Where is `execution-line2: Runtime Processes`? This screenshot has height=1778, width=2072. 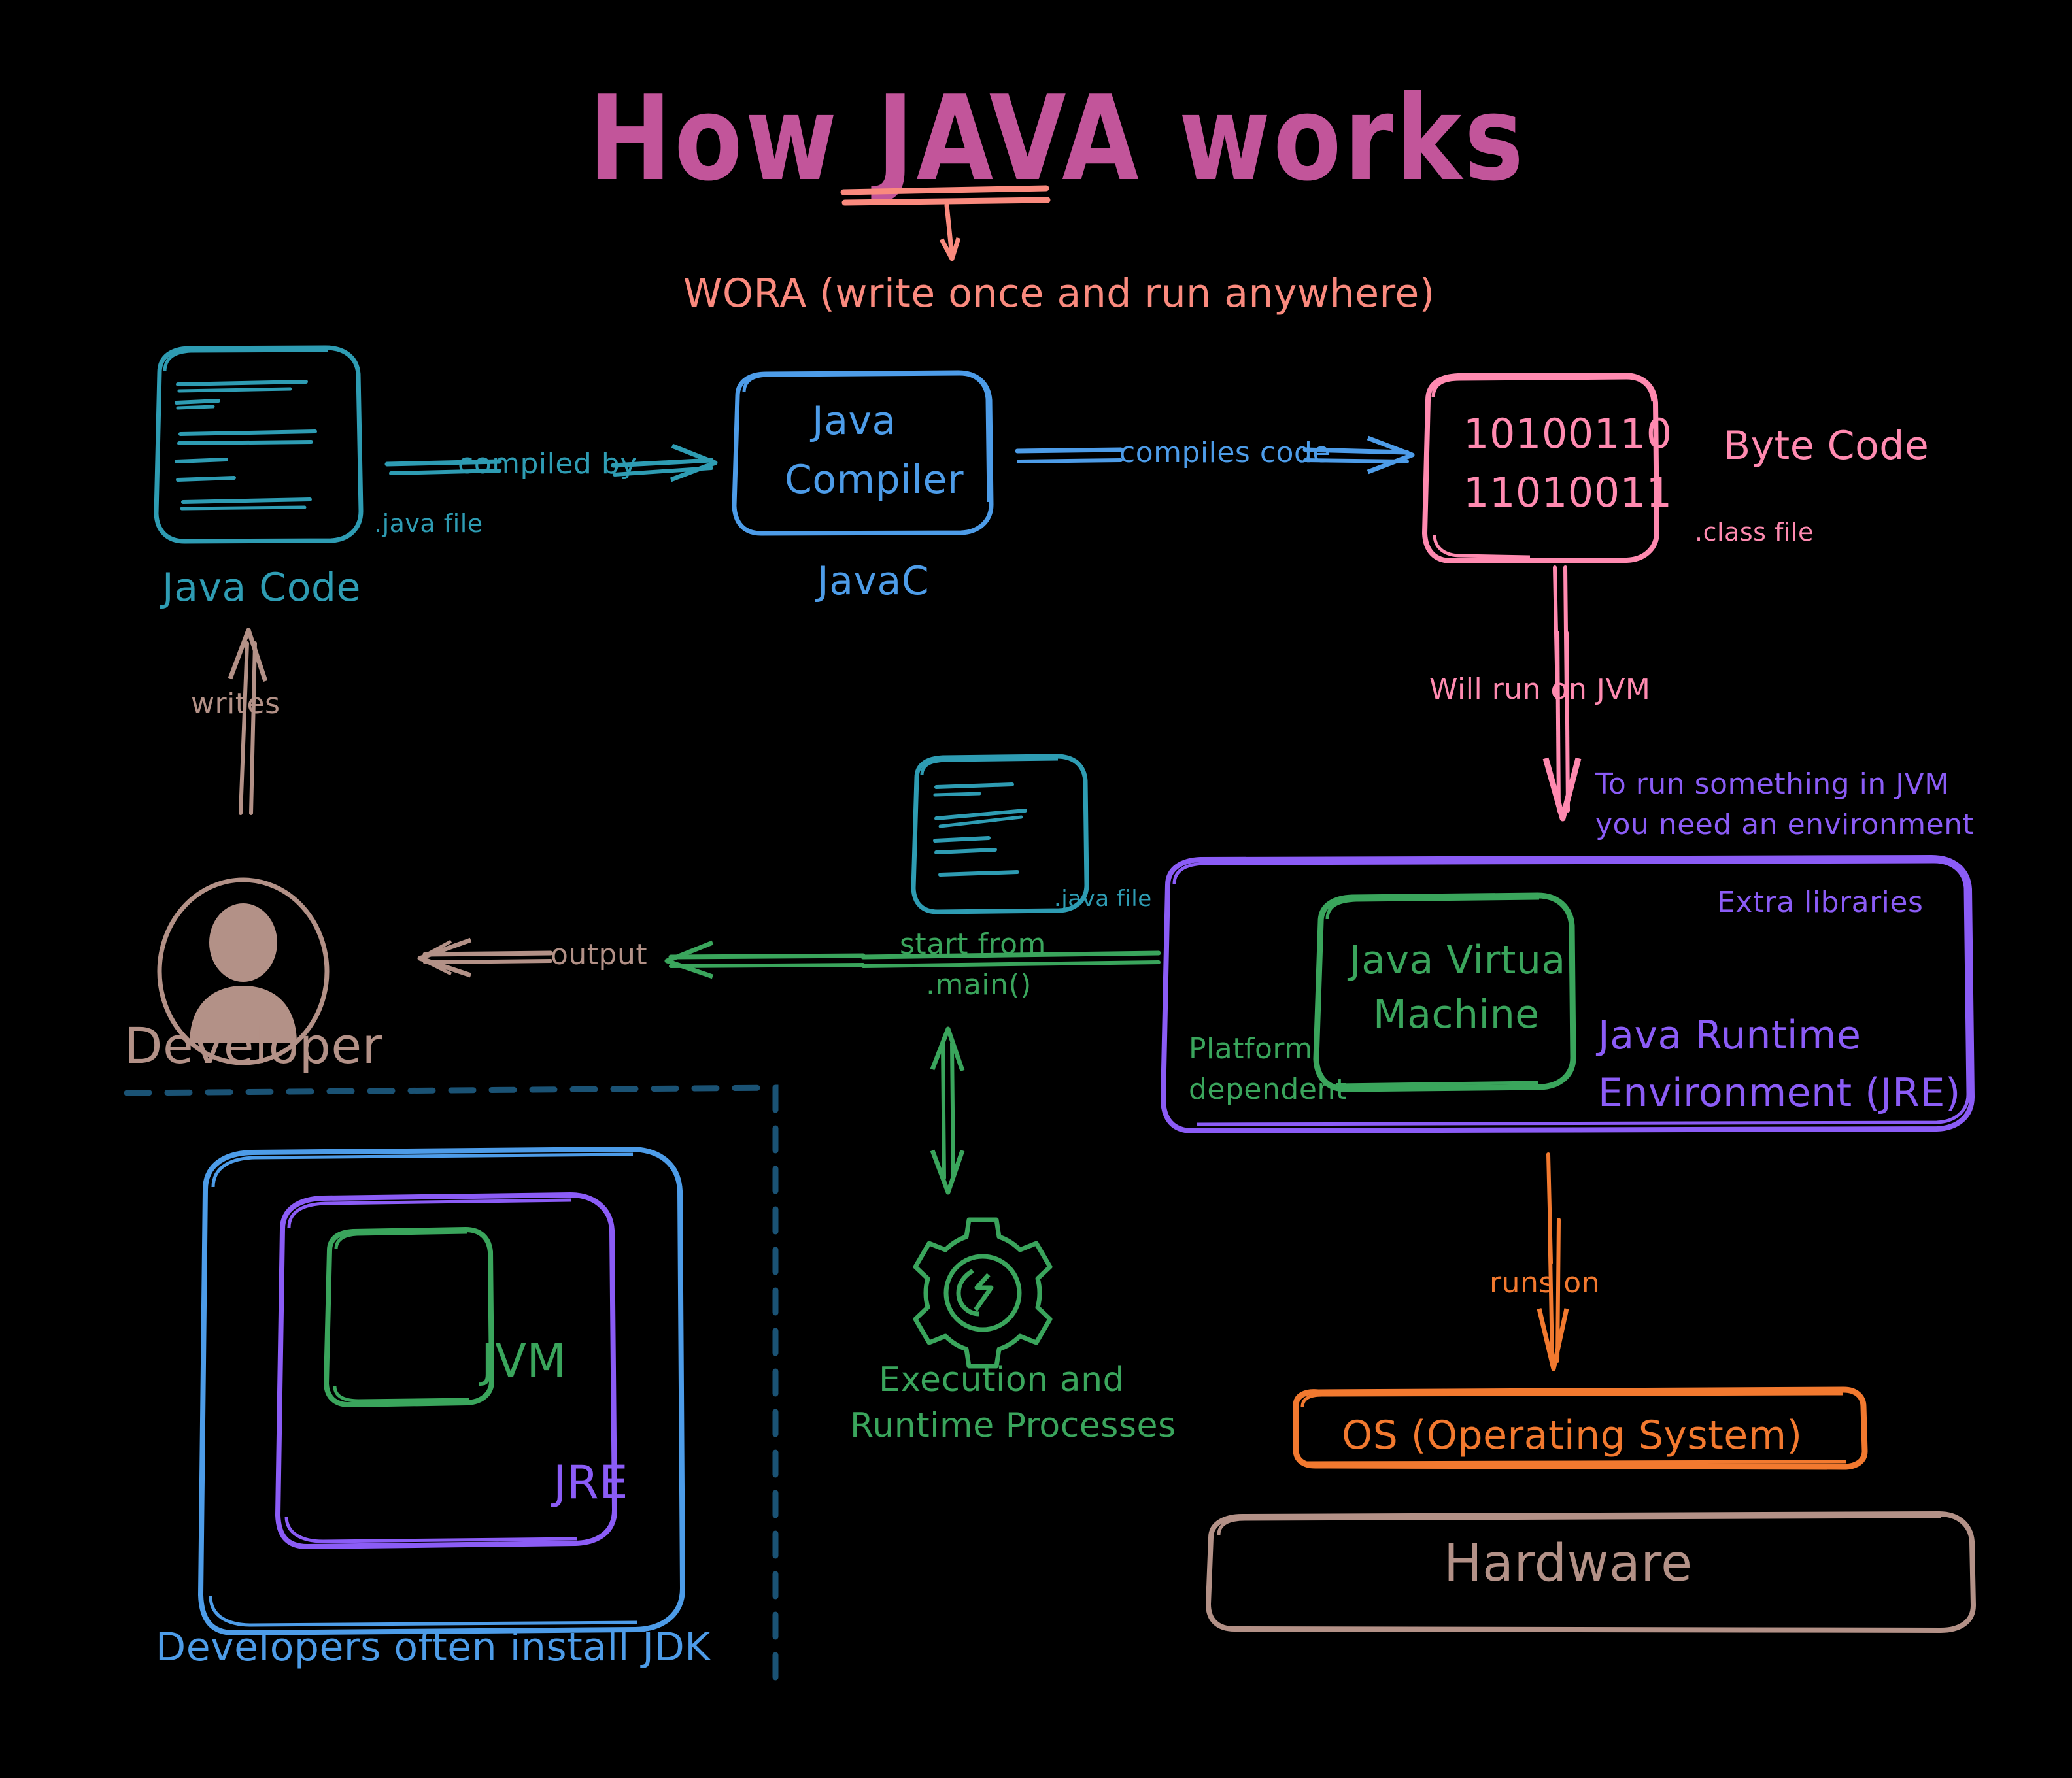 execution-line2: Runtime Processes is located at coordinates (1013, 1426).